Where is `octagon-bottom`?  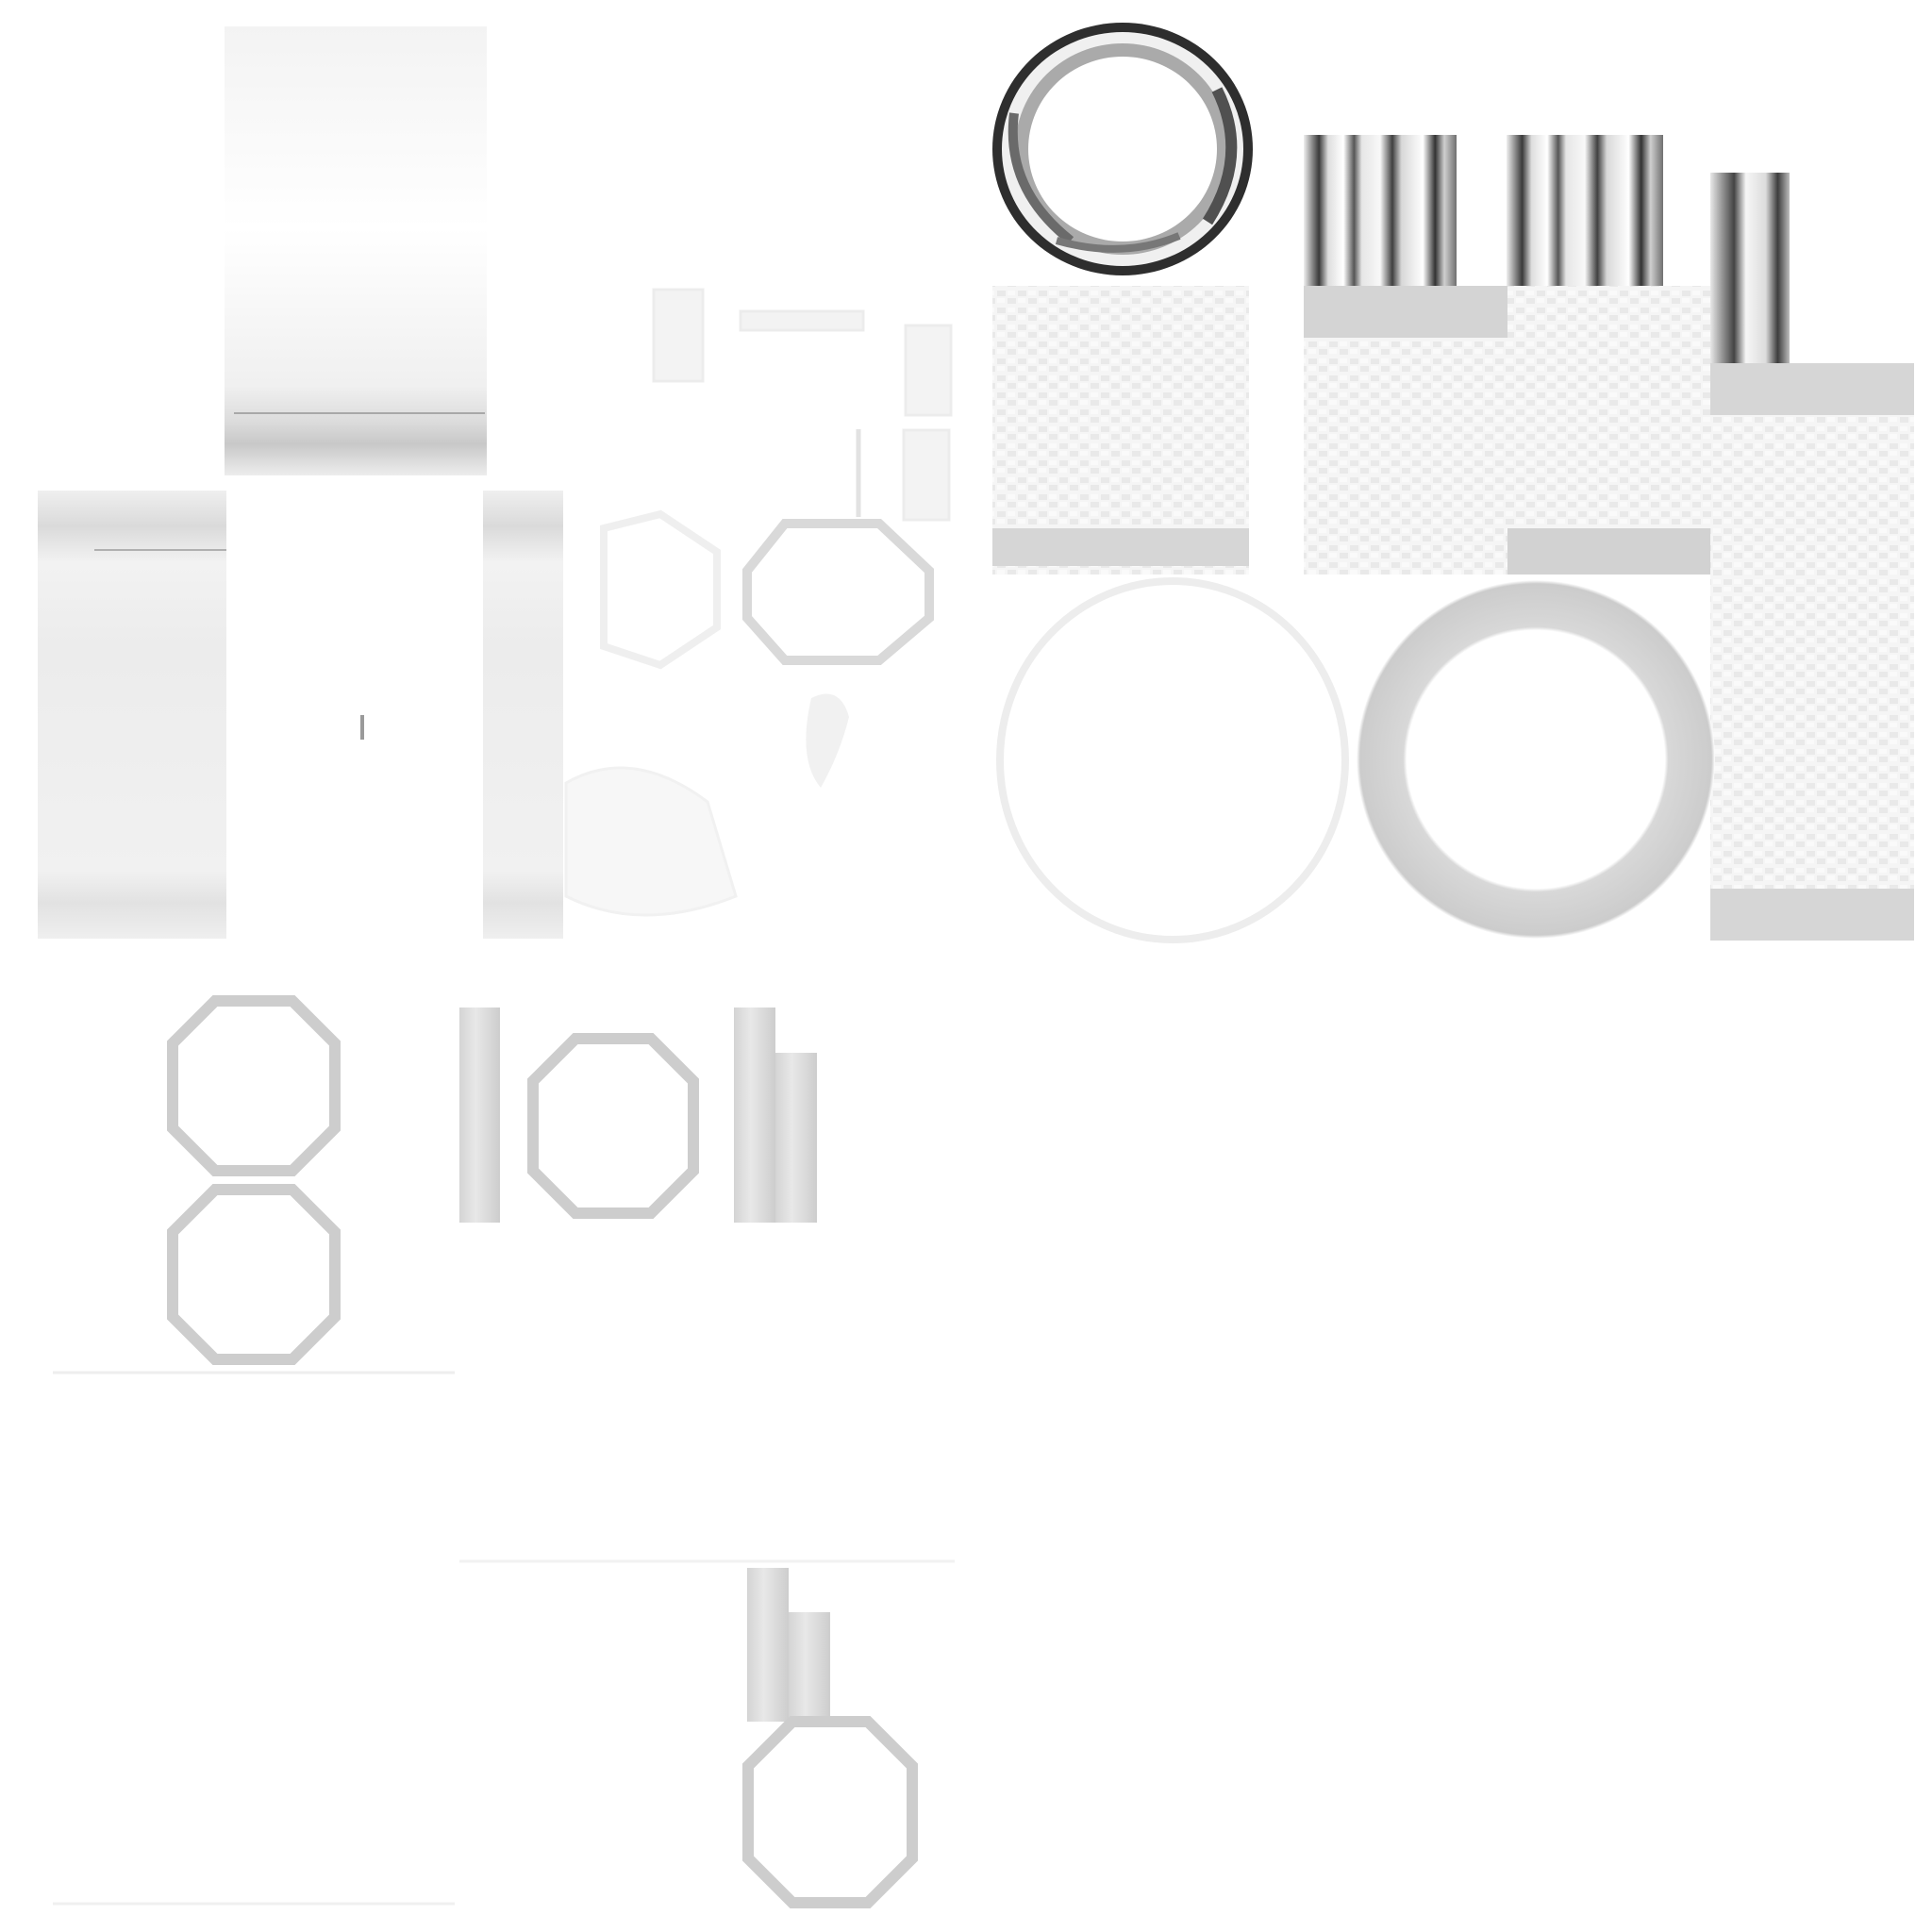
octagon-bottom is located at coordinates (830, 1812).